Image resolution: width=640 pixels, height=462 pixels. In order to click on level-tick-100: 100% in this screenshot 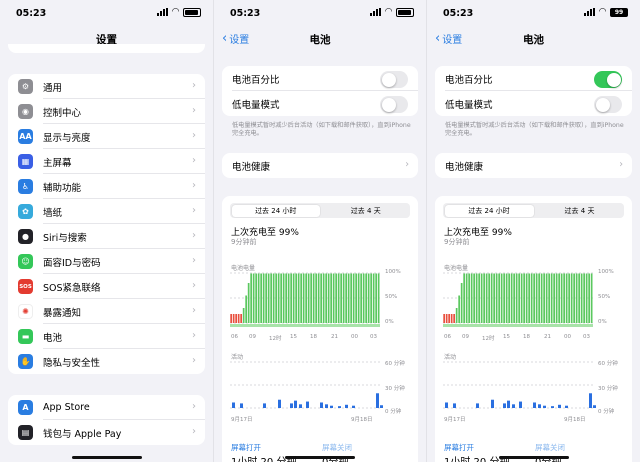, I will do `click(393, 272)`.